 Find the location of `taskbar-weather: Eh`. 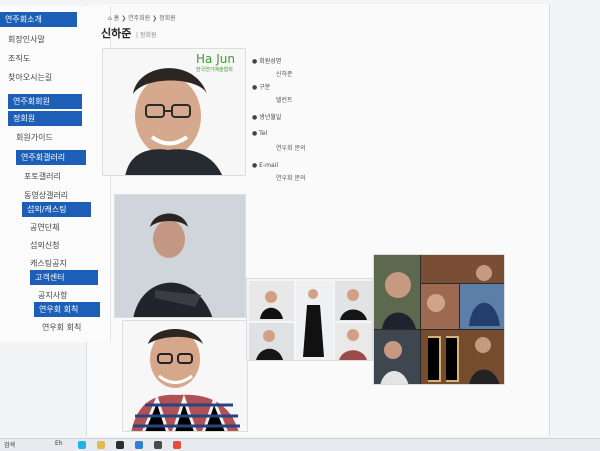

taskbar-weather: Eh is located at coordinates (59, 443).